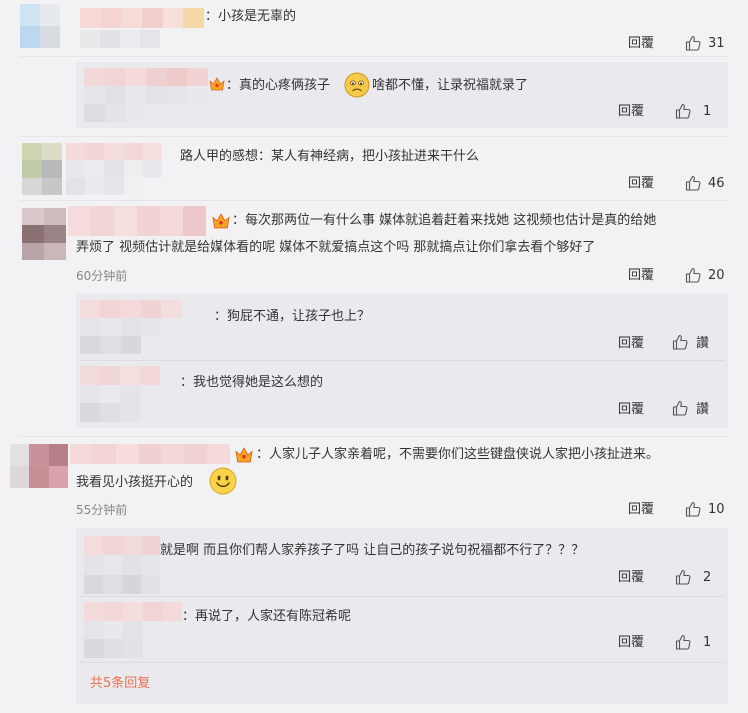 This screenshot has width=748, height=713. What do you see at coordinates (135, 482) in the screenshot?
I see `comment-text-line2: 我看见小孩挺开心的` at bounding box center [135, 482].